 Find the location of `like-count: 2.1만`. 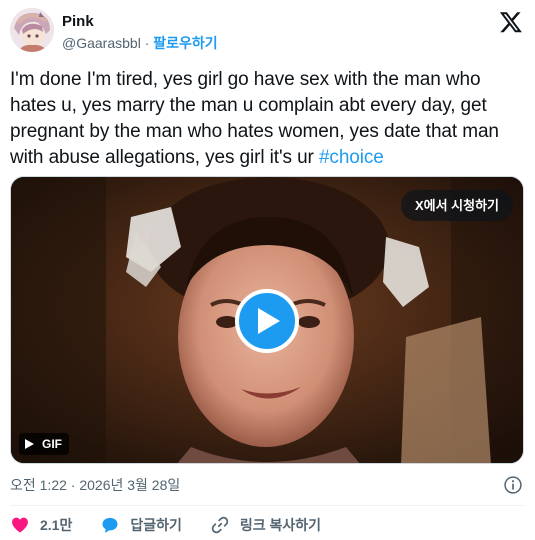

like-count: 2.1만 is located at coordinates (56, 525).